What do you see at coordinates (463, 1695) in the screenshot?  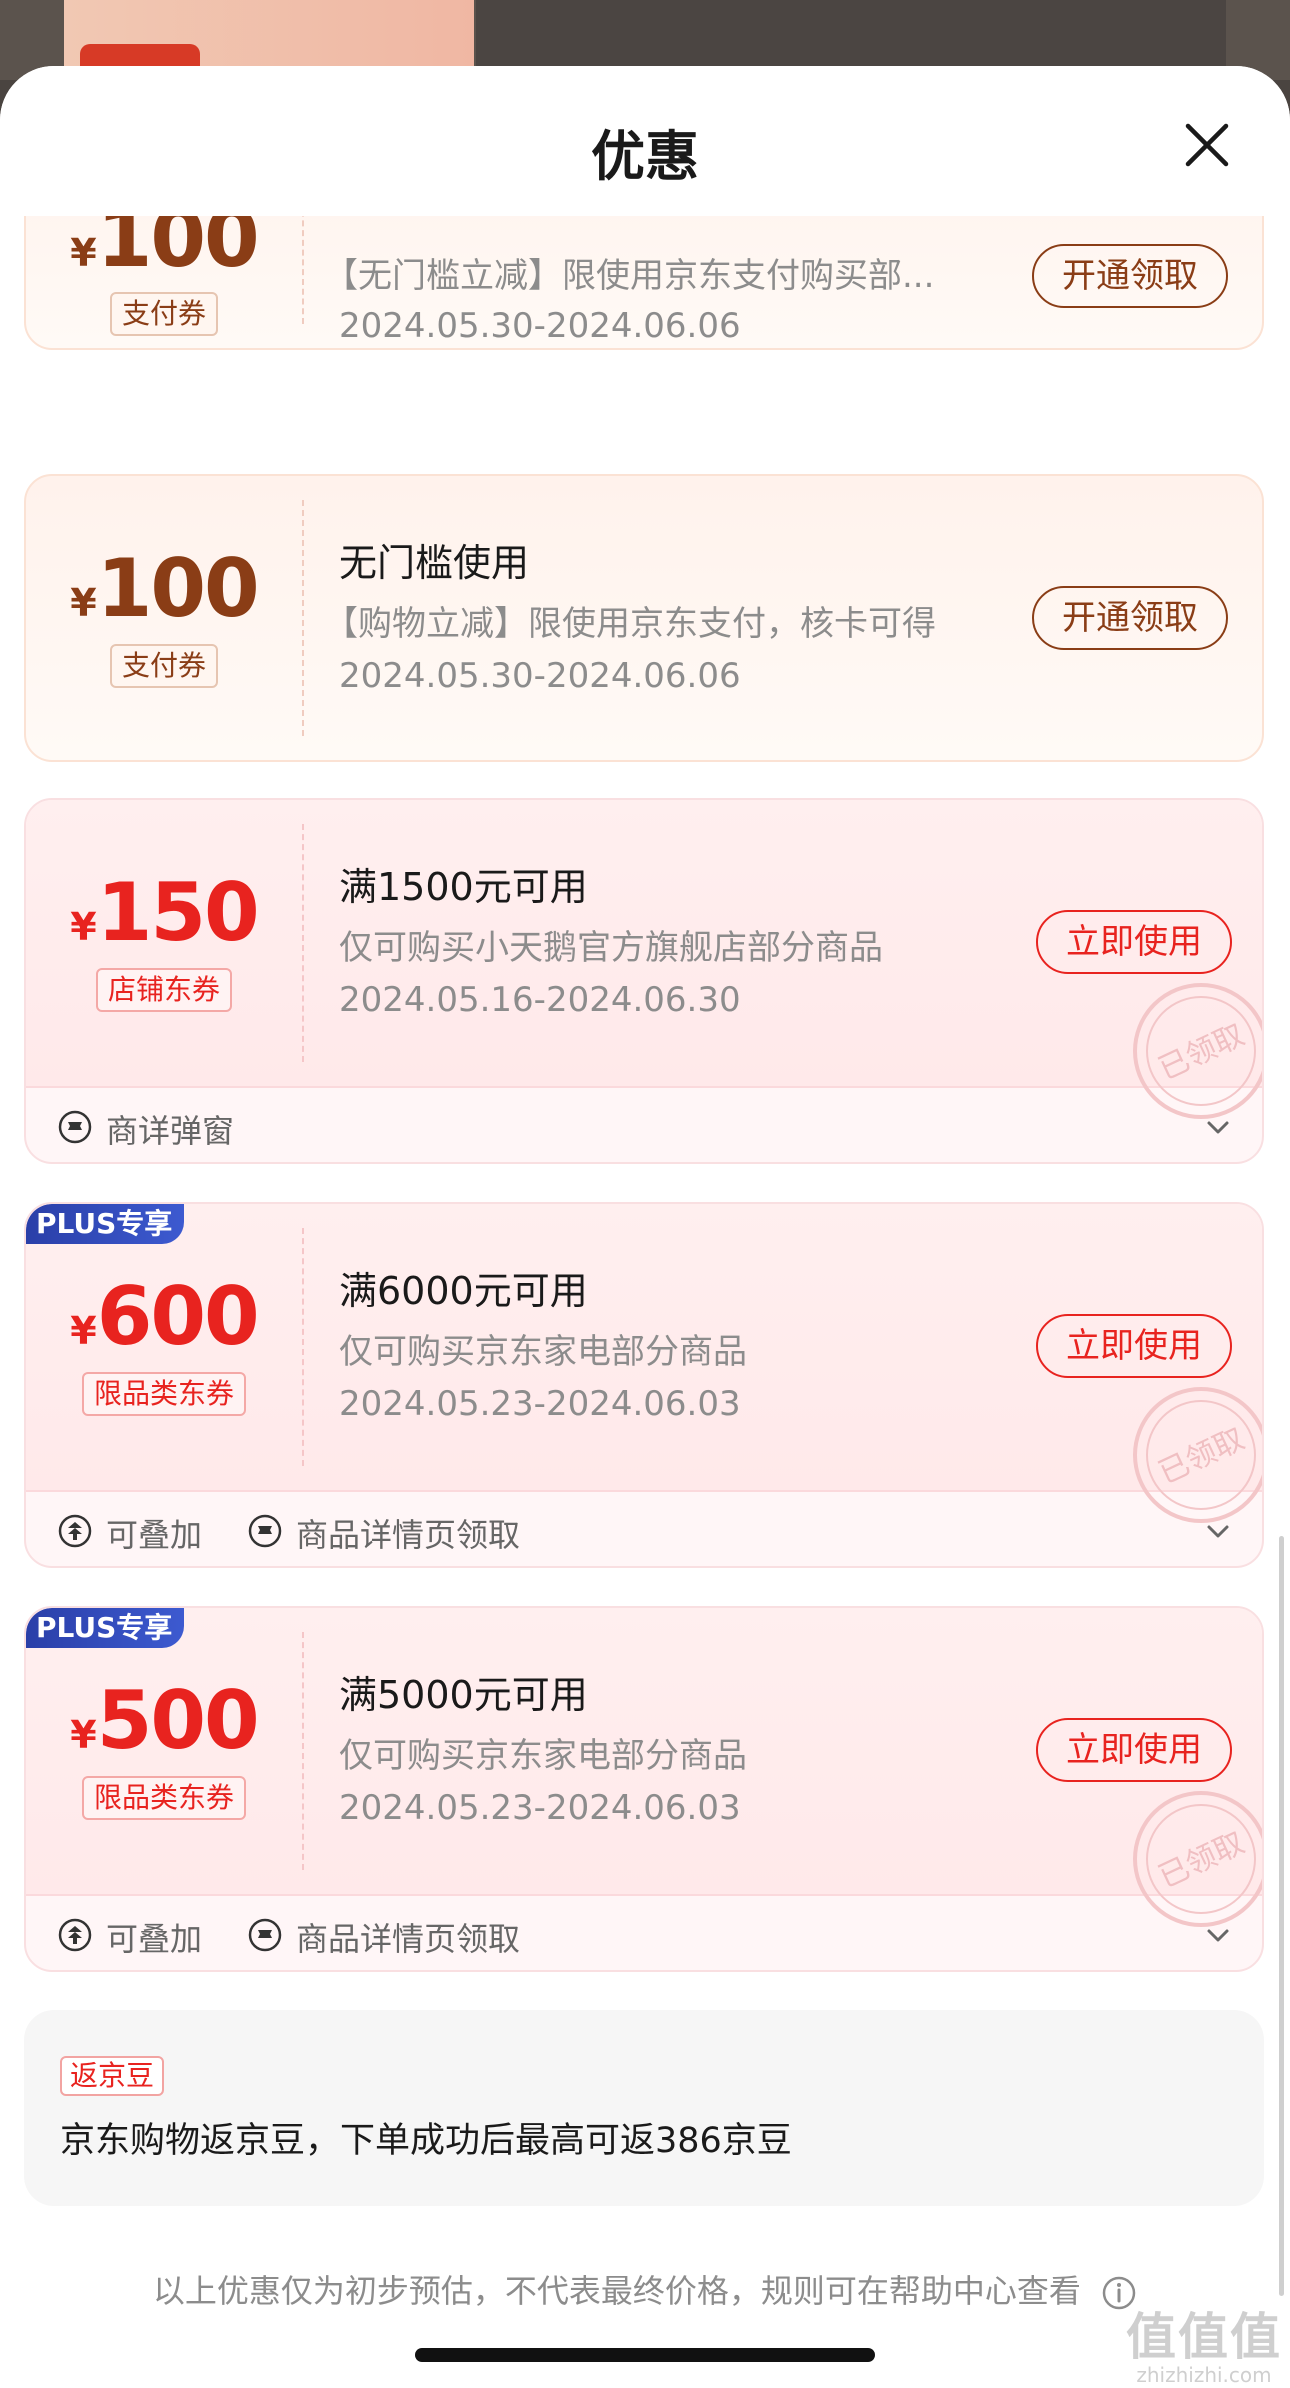 I see `coupon-title: 满5000元可用` at bounding box center [463, 1695].